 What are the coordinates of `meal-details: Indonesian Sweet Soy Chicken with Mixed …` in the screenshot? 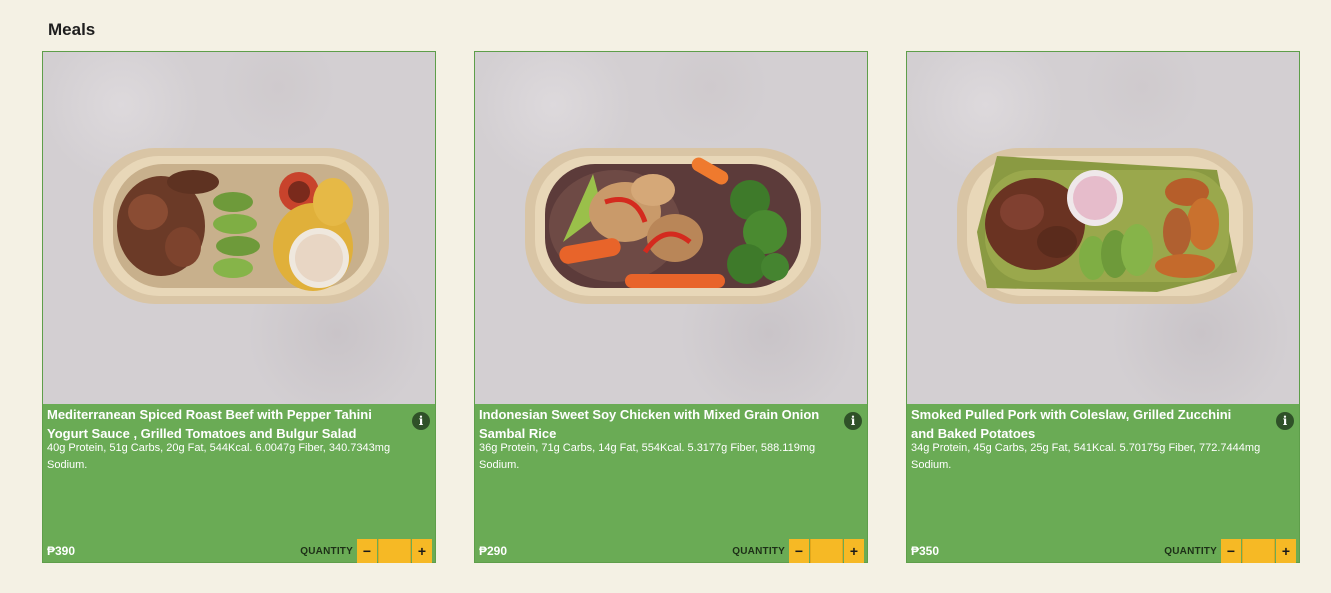 It's located at (671, 483).